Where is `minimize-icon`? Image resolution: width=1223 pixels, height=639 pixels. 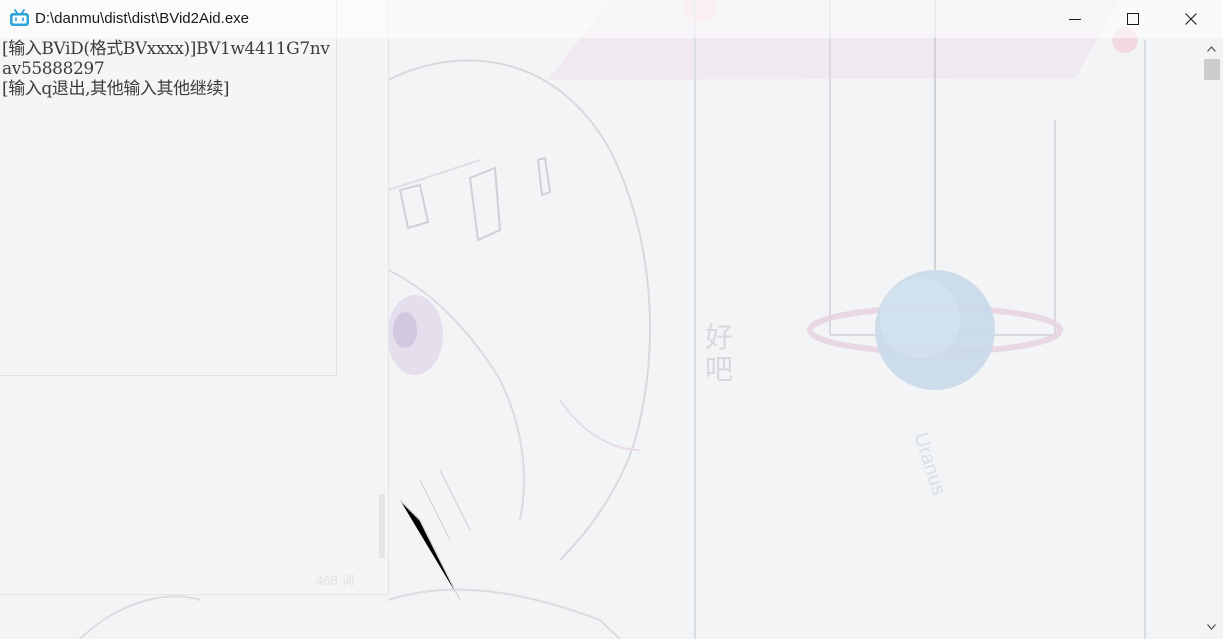 minimize-icon is located at coordinates (1075, 19).